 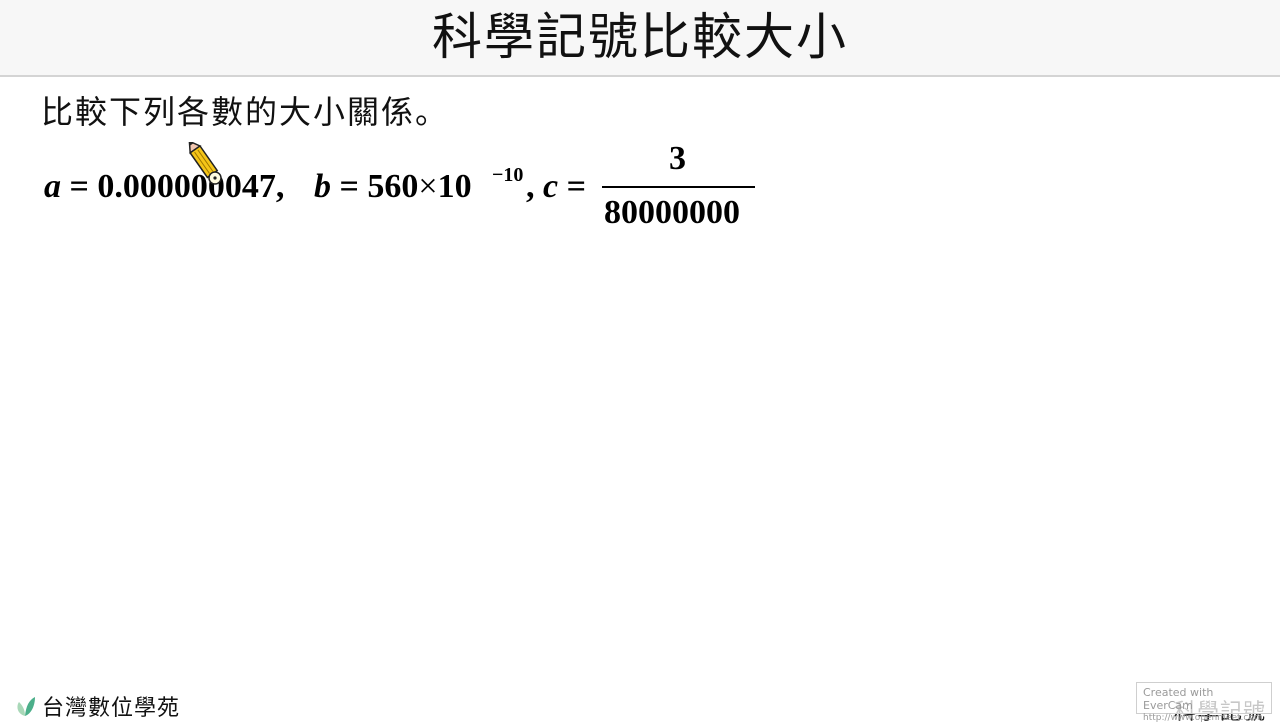 I want to click on slide-header: 科學記號比較大小, so click(x=640, y=38).